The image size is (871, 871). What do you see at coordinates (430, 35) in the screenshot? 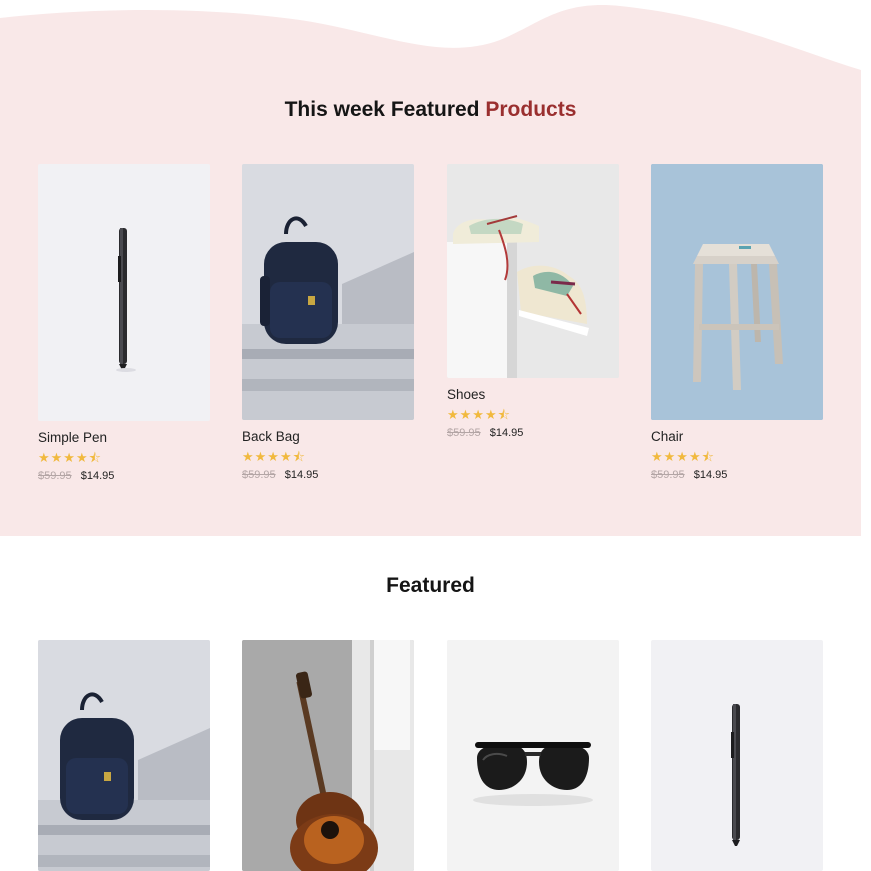
I see `wave-divider` at bounding box center [430, 35].